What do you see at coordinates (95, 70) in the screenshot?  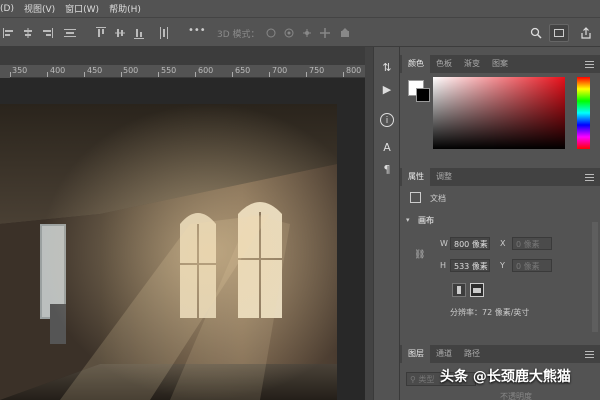 I see `ruler-label: 450` at bounding box center [95, 70].